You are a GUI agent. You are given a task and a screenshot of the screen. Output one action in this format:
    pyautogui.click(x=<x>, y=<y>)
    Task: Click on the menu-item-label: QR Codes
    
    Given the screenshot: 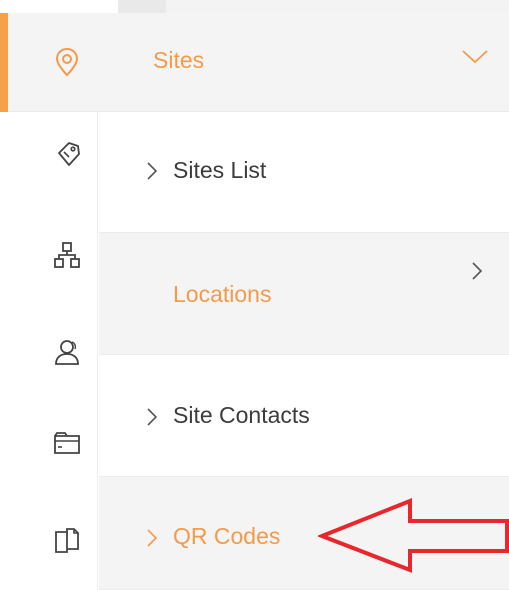 What is the action you would take?
    pyautogui.click(x=226, y=536)
    